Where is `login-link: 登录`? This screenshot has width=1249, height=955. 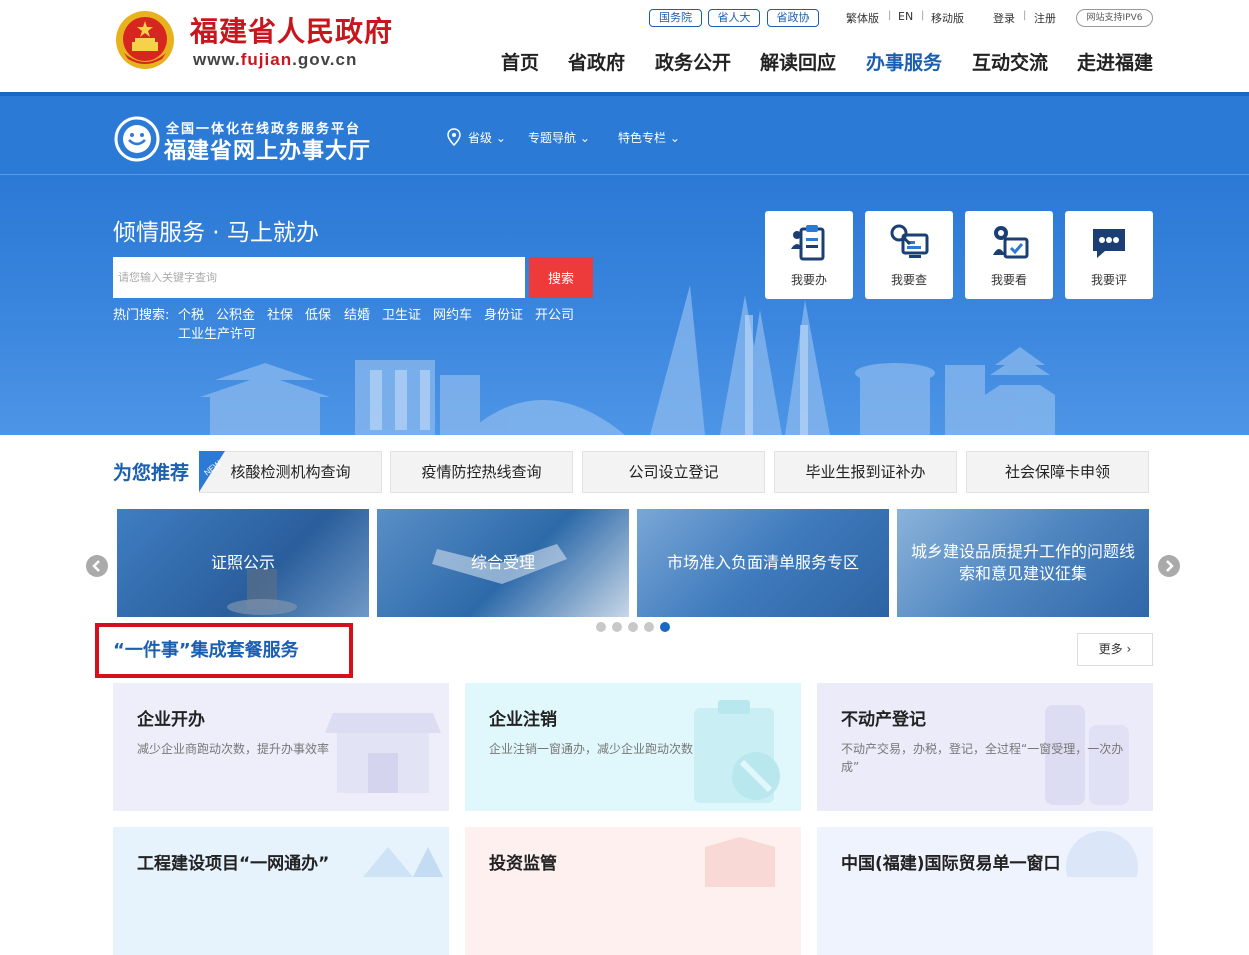
login-link: 登录 is located at coordinates (1004, 18).